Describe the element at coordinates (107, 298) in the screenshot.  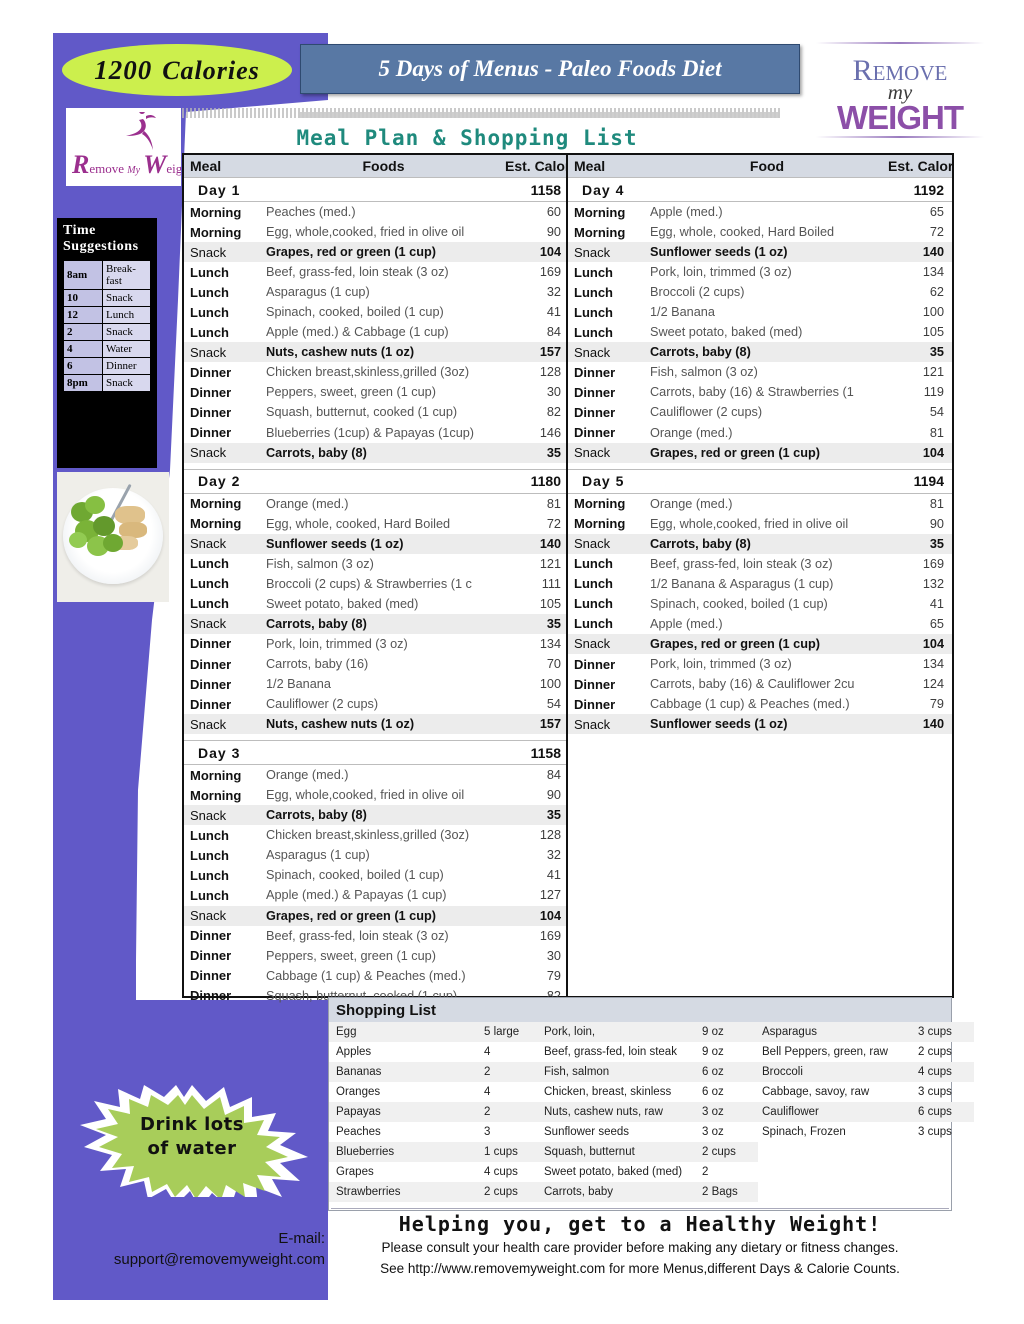
I see `time-suggestion-row: 10 Snack` at that location.